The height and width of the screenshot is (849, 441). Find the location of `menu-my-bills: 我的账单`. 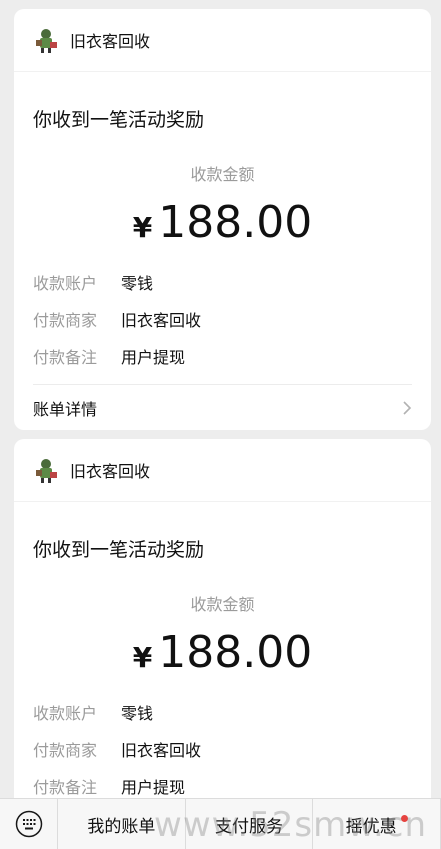

menu-my-bills: 我的账单 is located at coordinates (122, 823).